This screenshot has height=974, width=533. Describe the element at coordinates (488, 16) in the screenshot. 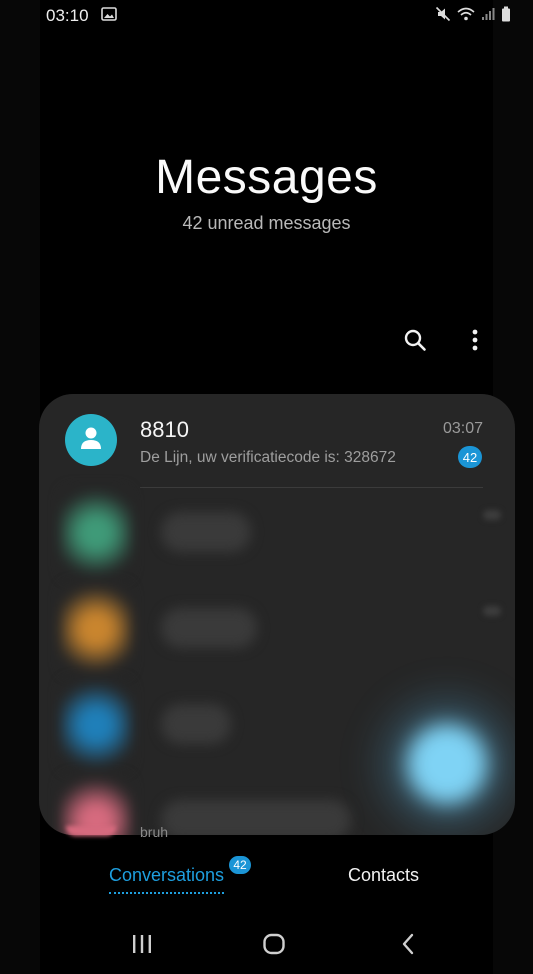

I see `signal-icon` at that location.